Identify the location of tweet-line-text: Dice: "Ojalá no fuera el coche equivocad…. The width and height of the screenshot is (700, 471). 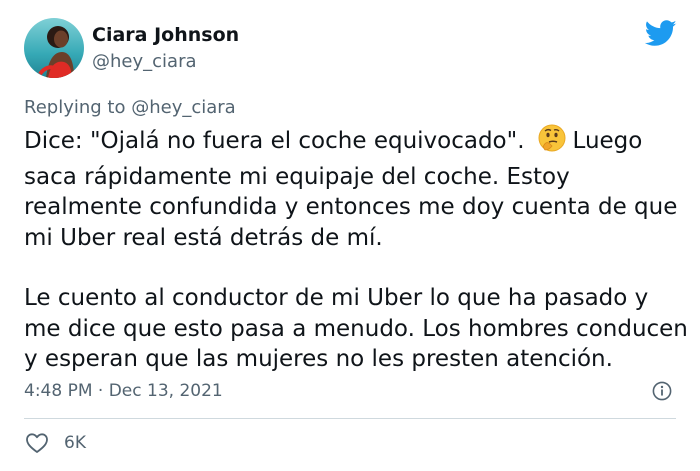
(274, 141).